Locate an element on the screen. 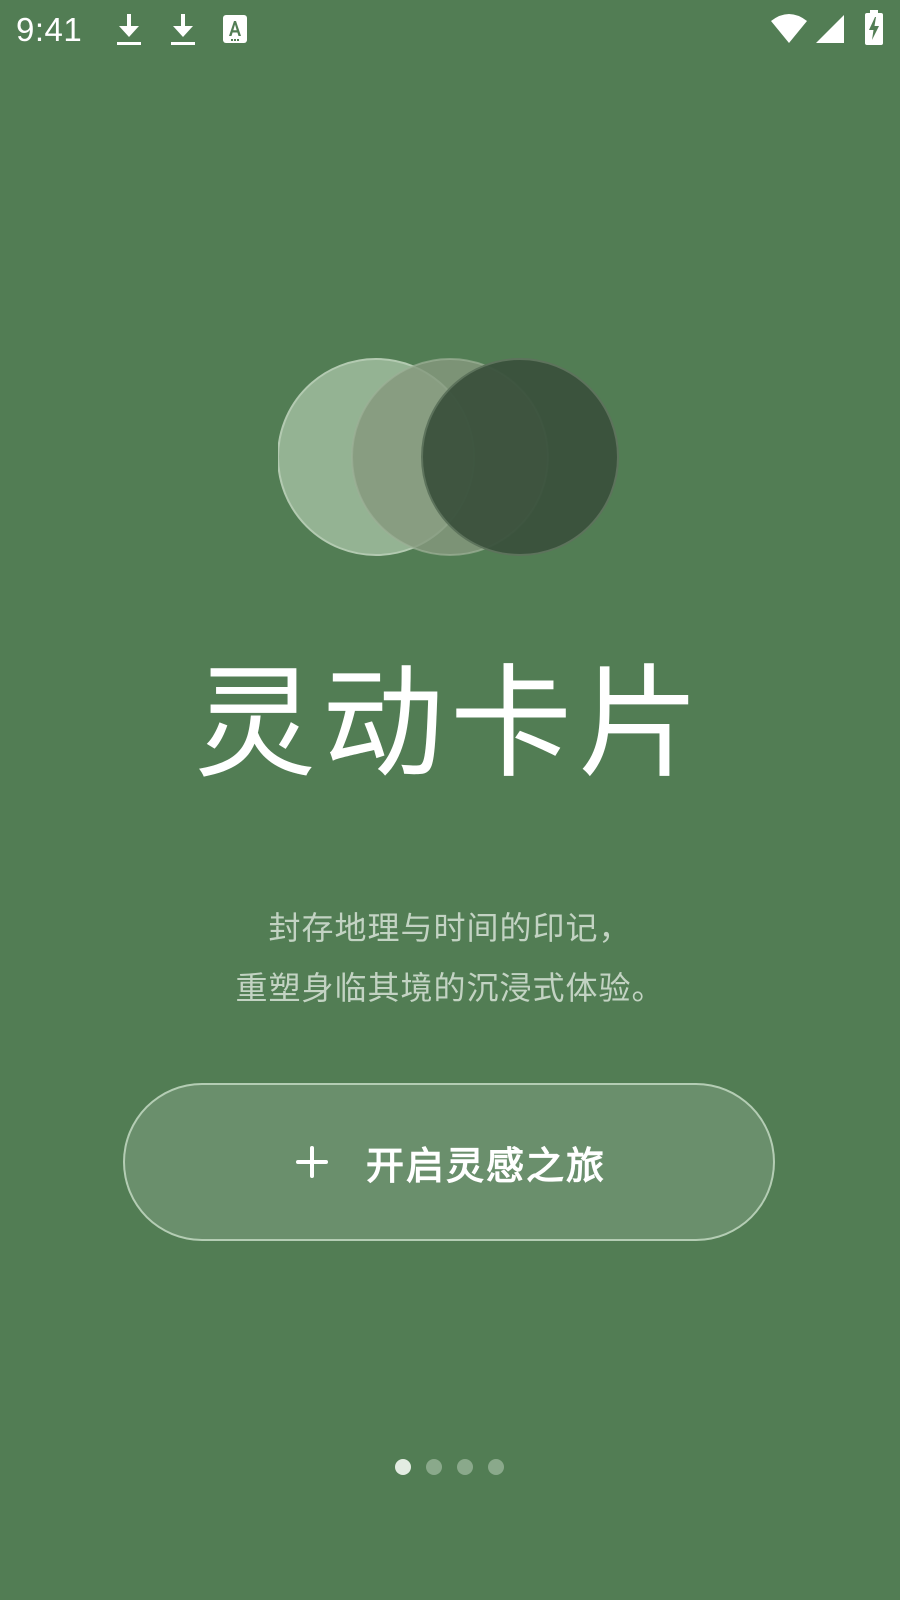 The height and width of the screenshot is (1600, 900). translate-icon is located at coordinates (235, 29).